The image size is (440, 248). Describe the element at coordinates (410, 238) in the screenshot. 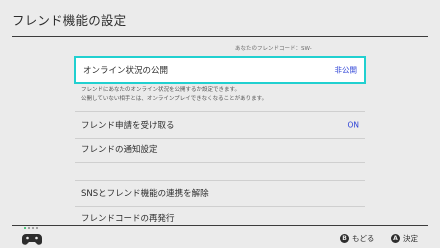

I see `ok-label: 決定` at that location.